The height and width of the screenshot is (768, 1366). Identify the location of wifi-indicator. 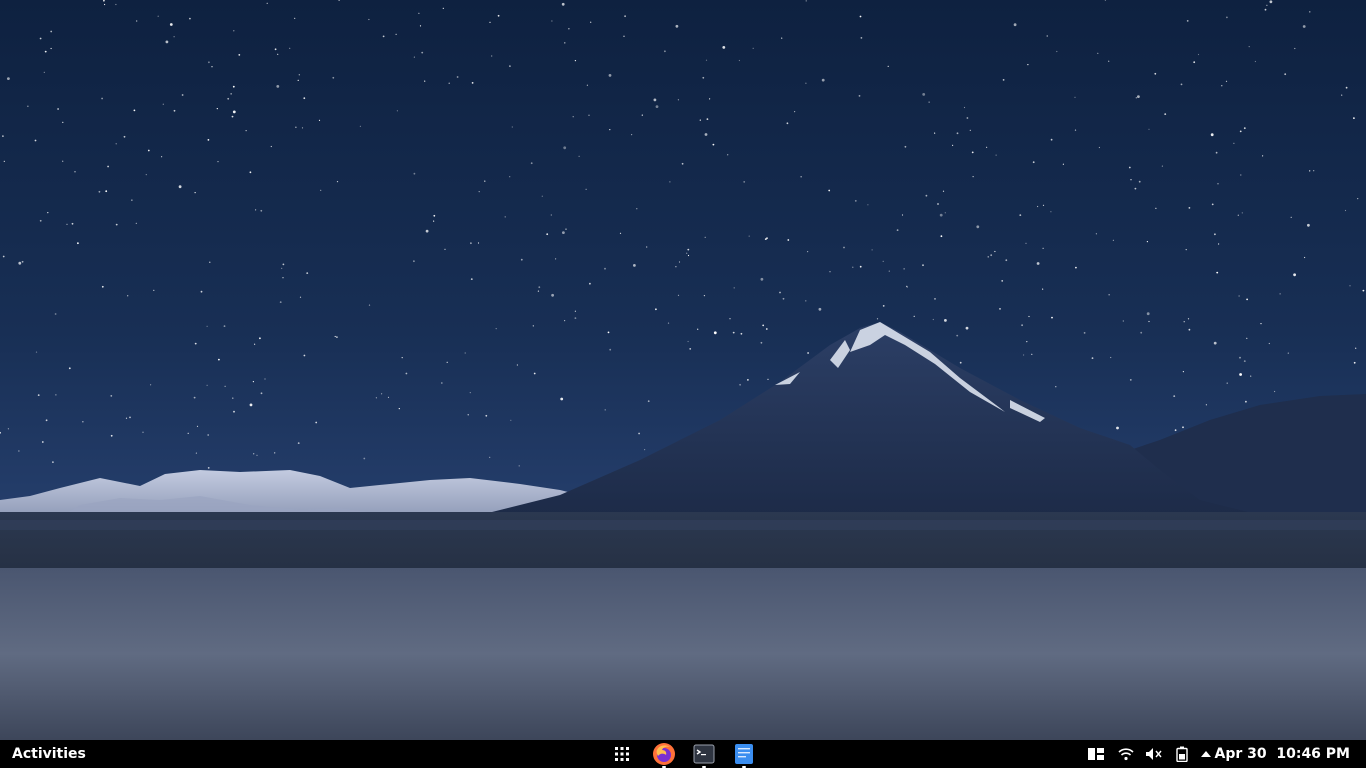
(1126, 754).